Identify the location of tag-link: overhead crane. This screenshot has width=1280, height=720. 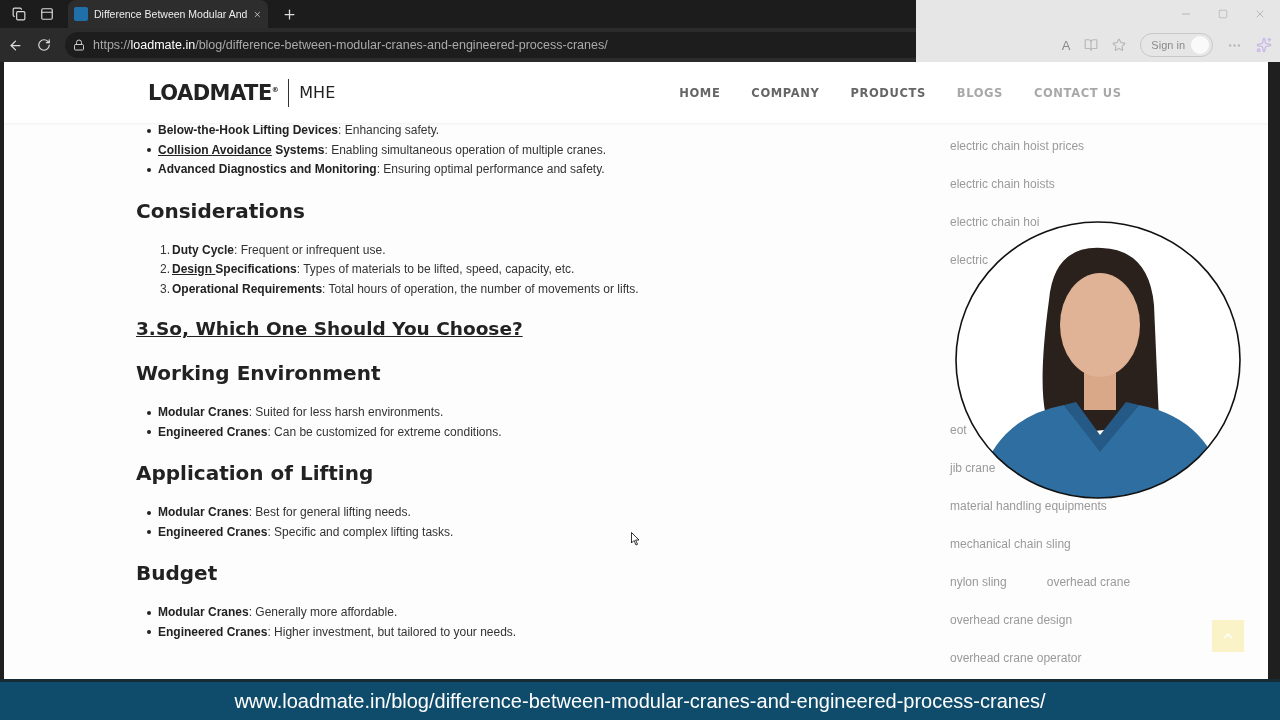
(1088, 582).